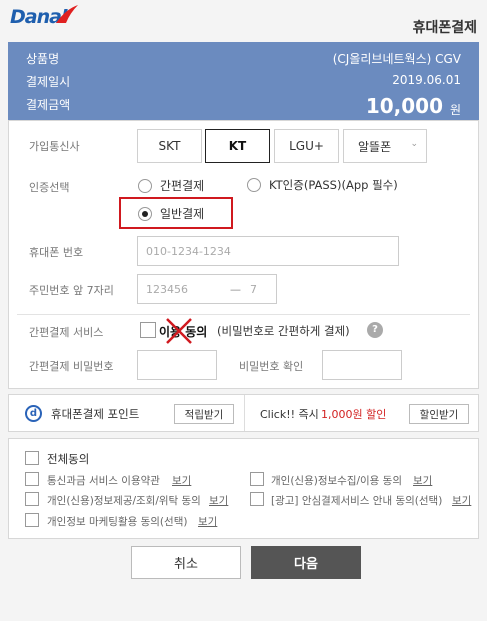 Image resolution: width=487 pixels, height=621 pixels. Describe the element at coordinates (103, 481) in the screenshot. I see `terms-text-0: 통신과금 서비스 이용약관` at that location.